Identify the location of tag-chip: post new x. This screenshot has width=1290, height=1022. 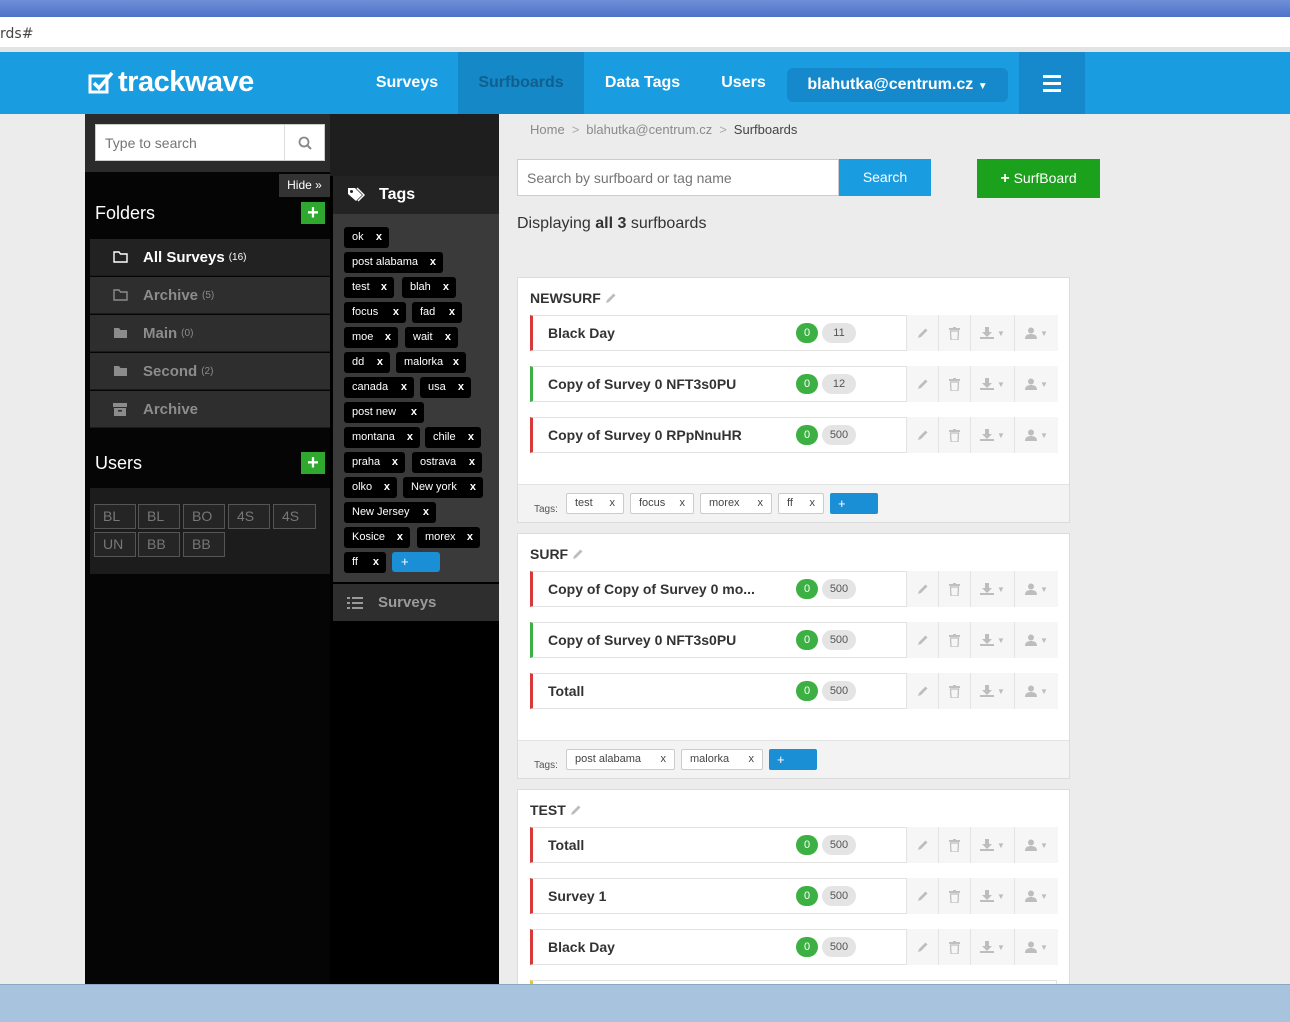
(384, 412).